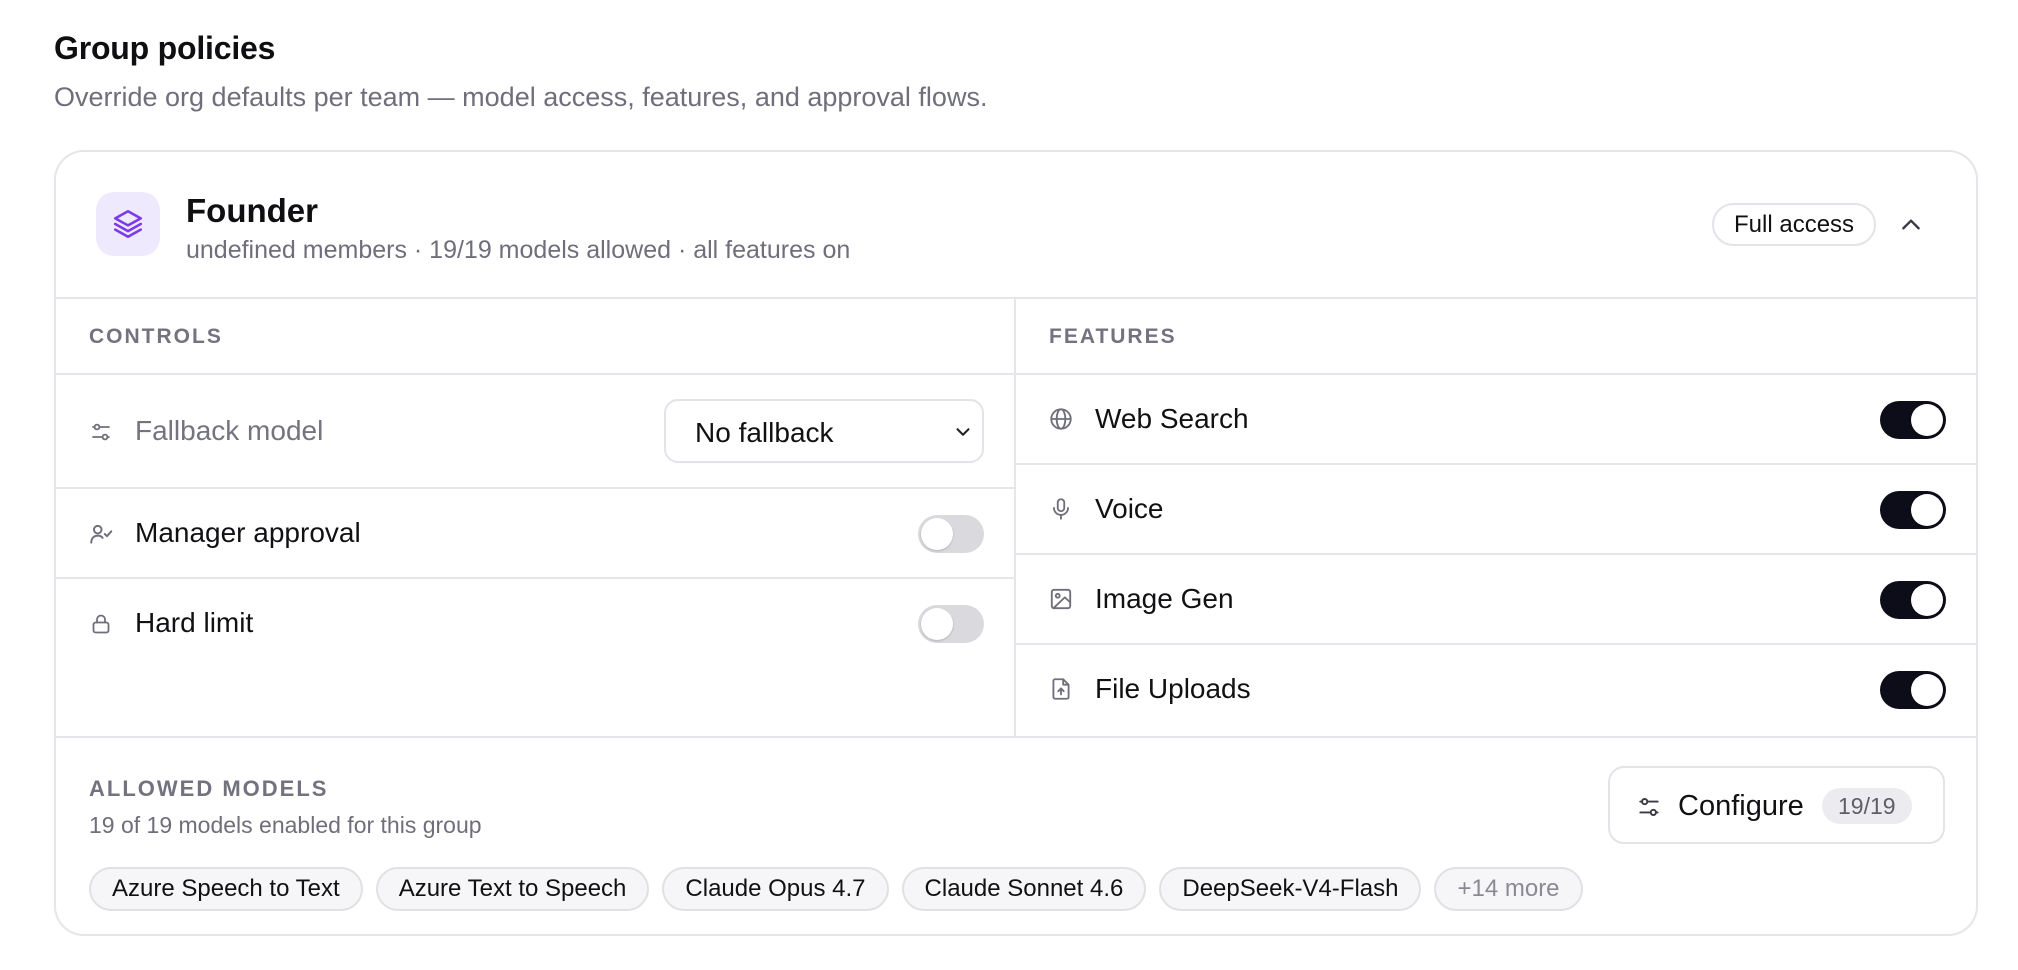 This screenshot has height=970, width=2018. What do you see at coordinates (951, 534) in the screenshot?
I see `manager-approval-toggle` at bounding box center [951, 534].